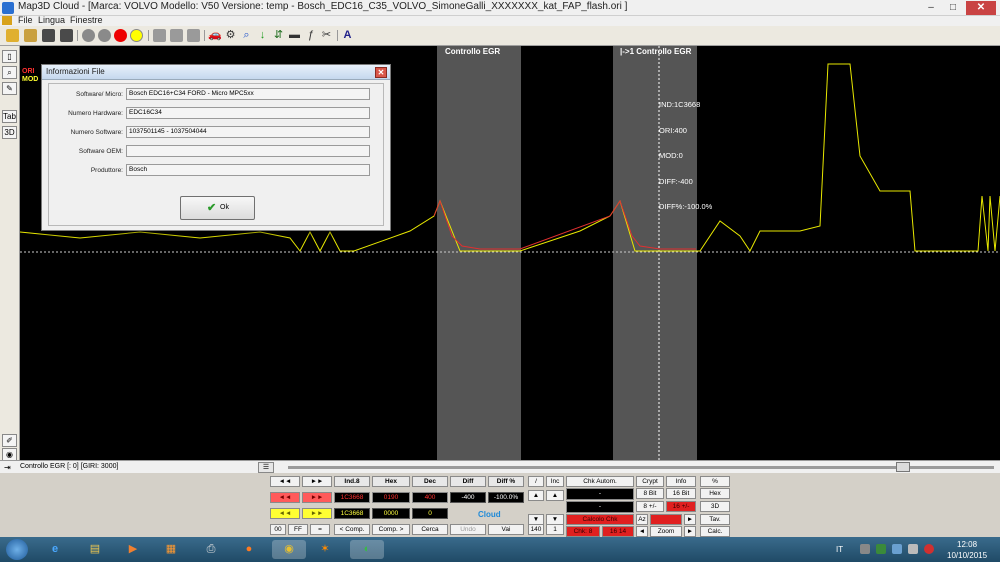  I want to click on minus-icon: ▬, so click(294, 35).